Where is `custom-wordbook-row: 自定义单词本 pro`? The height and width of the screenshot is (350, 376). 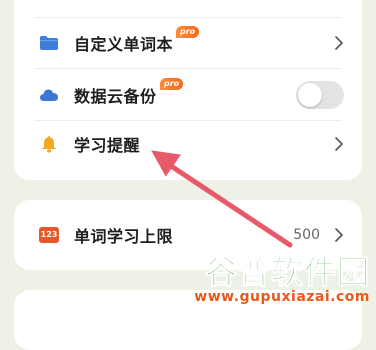
custom-wordbook-row: 自定义单词本 pro is located at coordinates (188, 43).